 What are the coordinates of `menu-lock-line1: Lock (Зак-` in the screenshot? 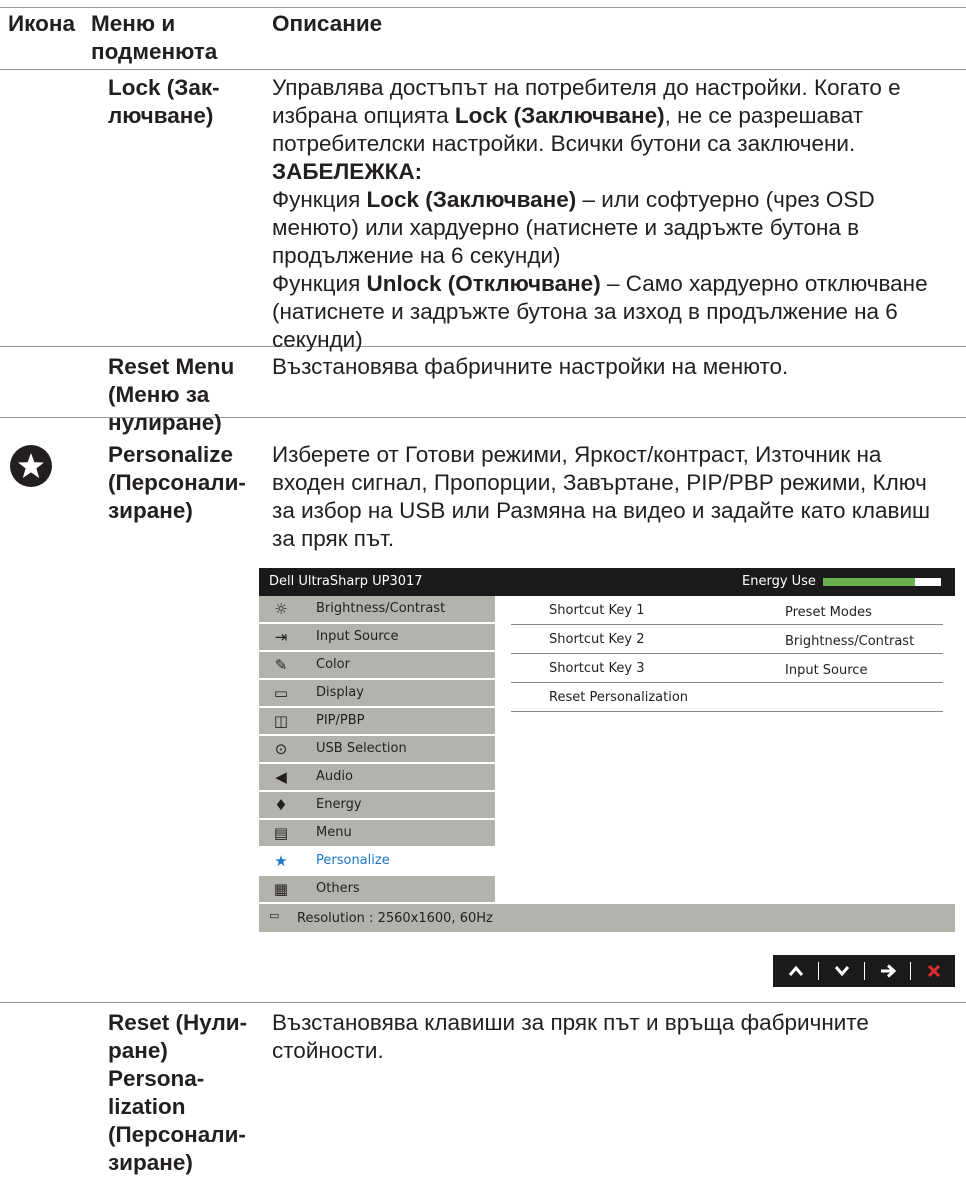 It's located at (164, 87).